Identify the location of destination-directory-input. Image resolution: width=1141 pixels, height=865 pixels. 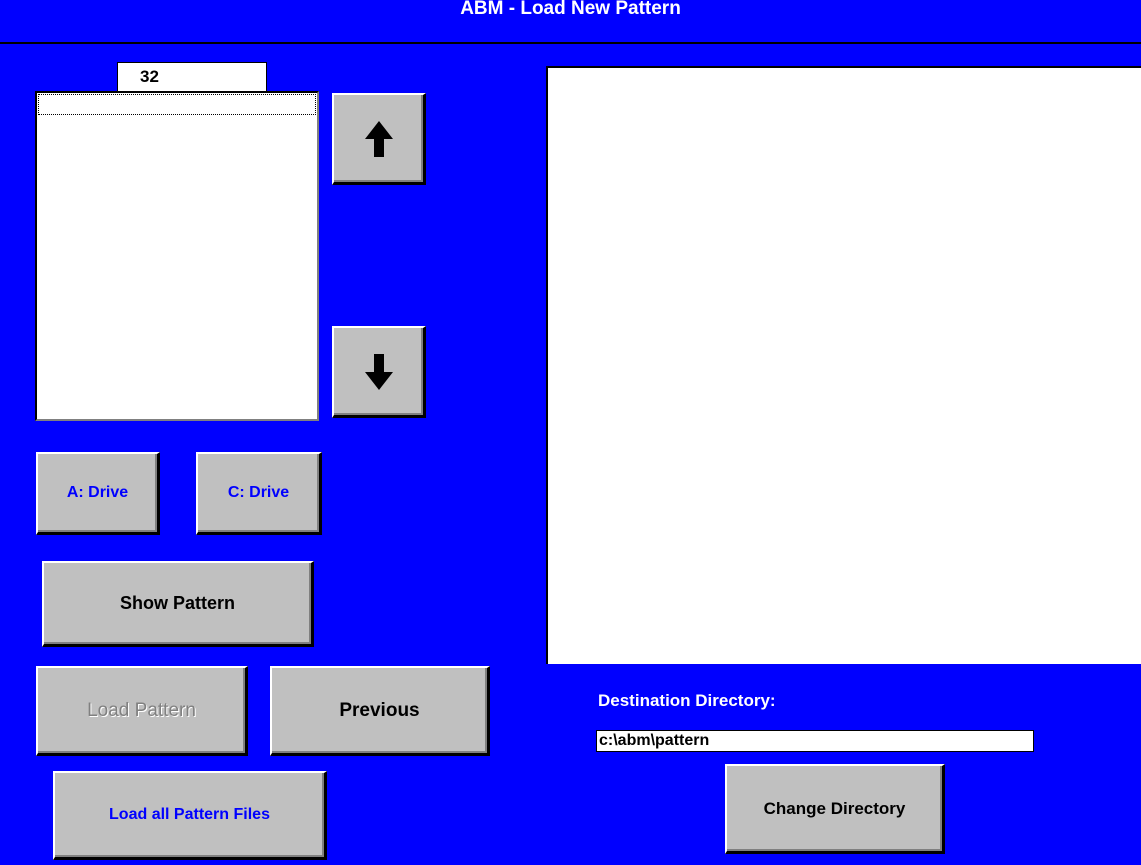
(815, 741).